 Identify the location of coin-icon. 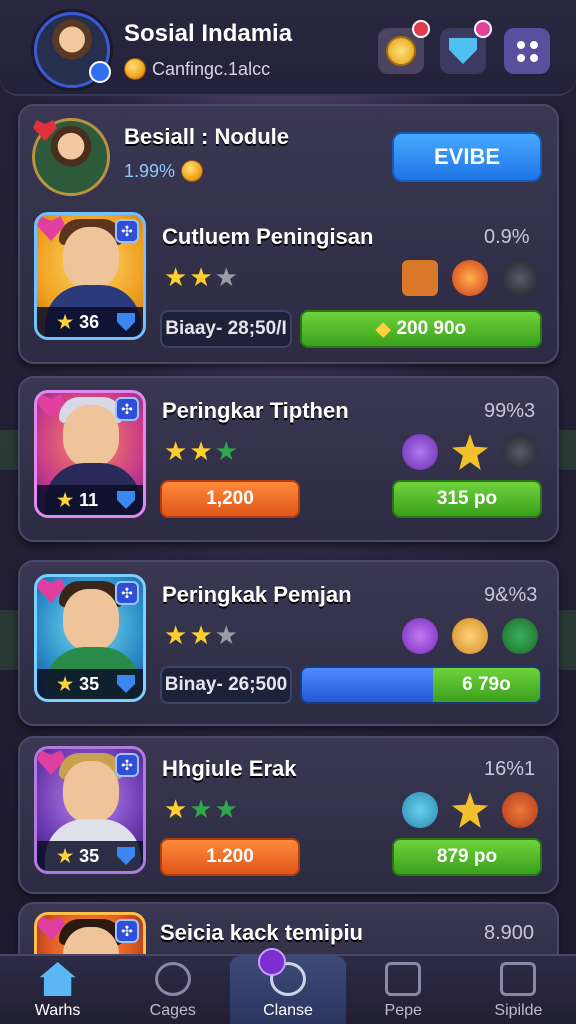
(135, 69).